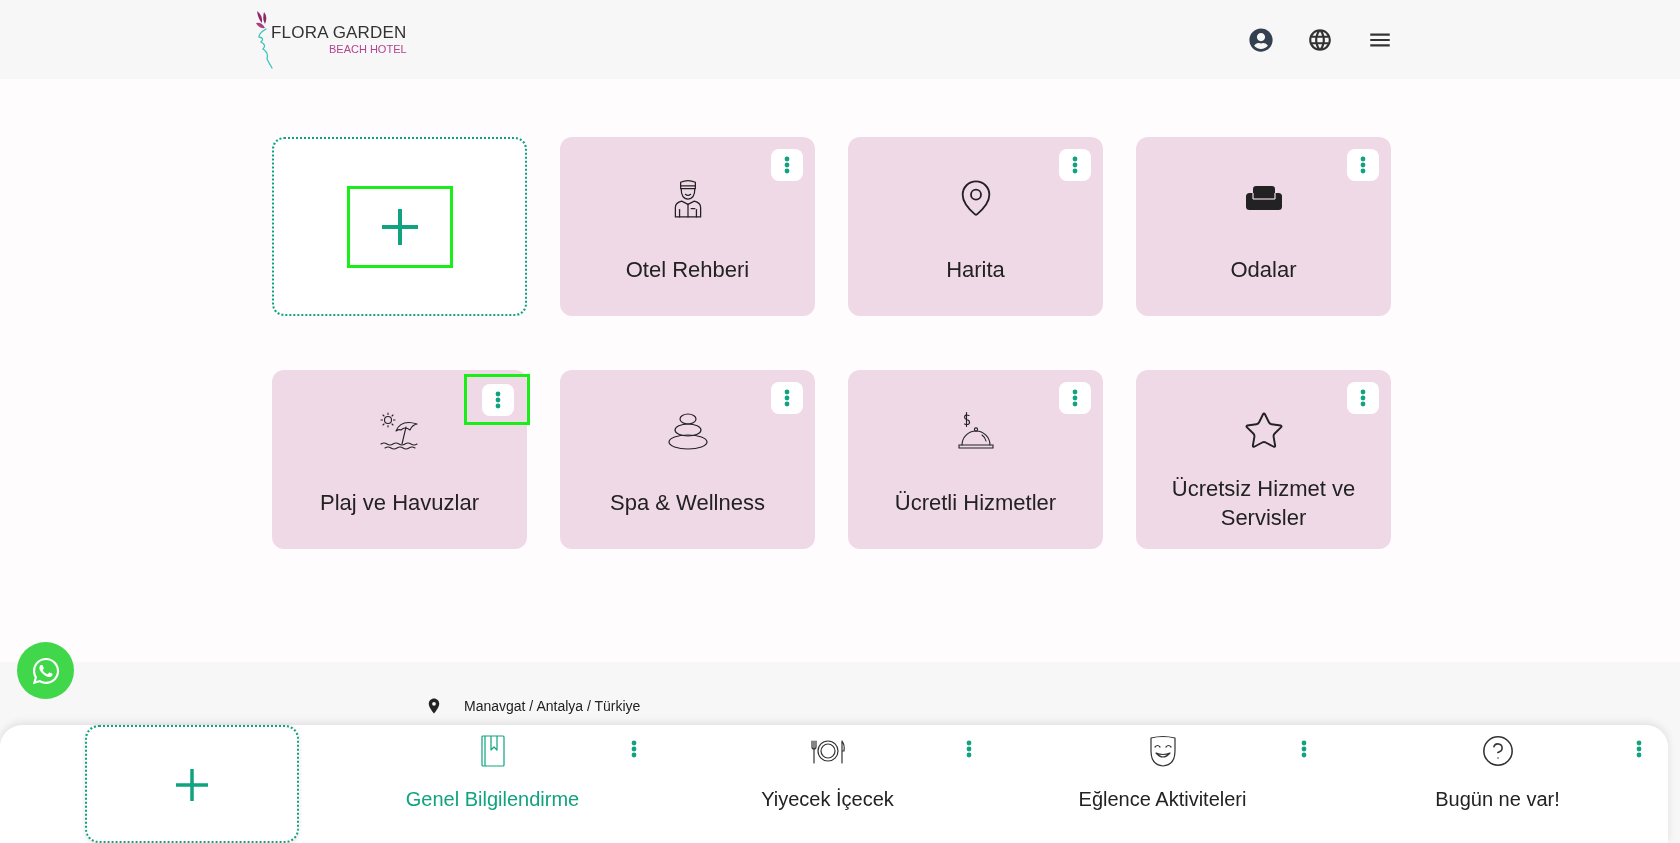 Image resolution: width=1680 pixels, height=843 pixels. What do you see at coordinates (1263, 270) in the screenshot?
I see `category-title: Odalar` at bounding box center [1263, 270].